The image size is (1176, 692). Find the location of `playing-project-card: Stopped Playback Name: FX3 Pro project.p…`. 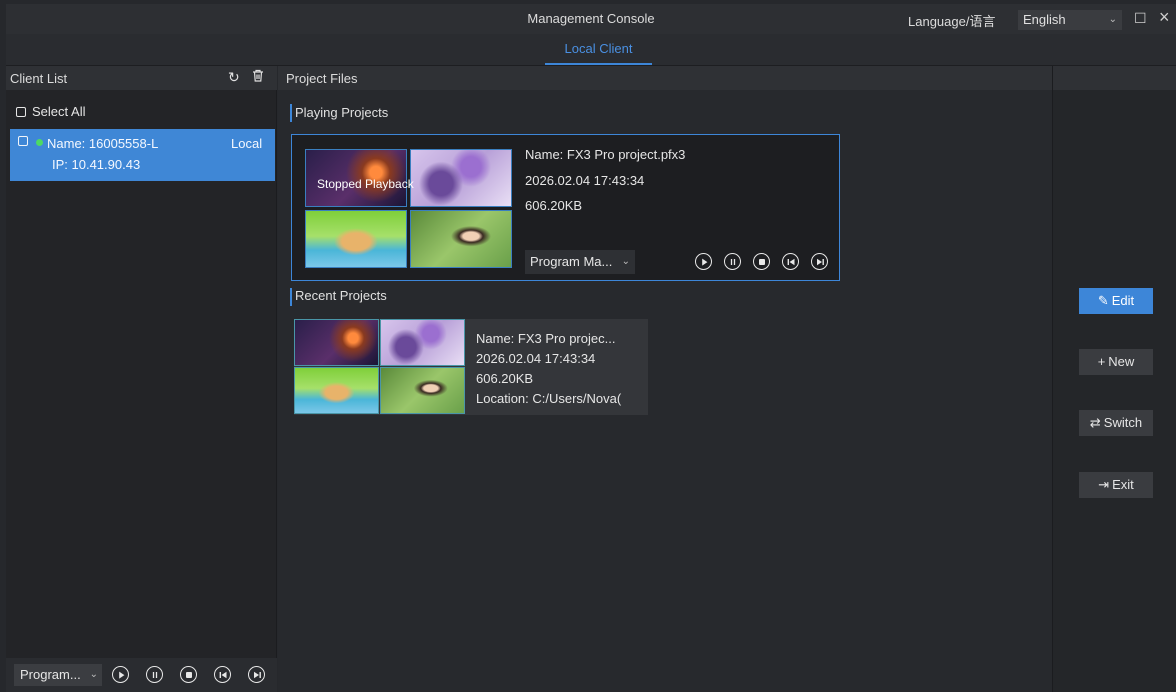

playing-project-card: Stopped Playback Name: FX3 Pro project.p… is located at coordinates (565, 207).